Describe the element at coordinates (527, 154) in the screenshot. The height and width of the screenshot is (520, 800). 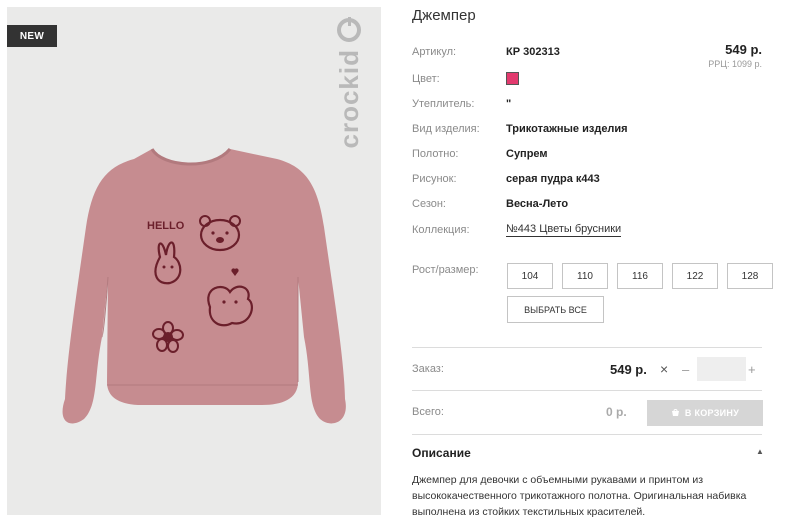
I see `attribute-value: Супрем` at that location.